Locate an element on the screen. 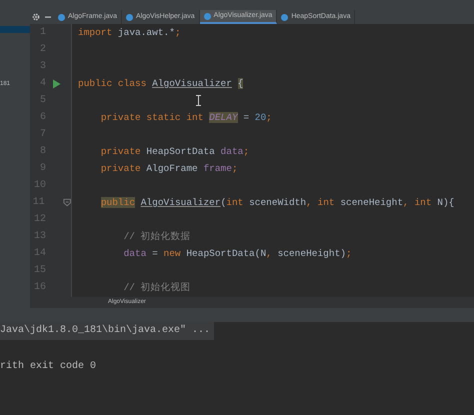  code-line: private AlgoFrame frame; is located at coordinates (169, 168).